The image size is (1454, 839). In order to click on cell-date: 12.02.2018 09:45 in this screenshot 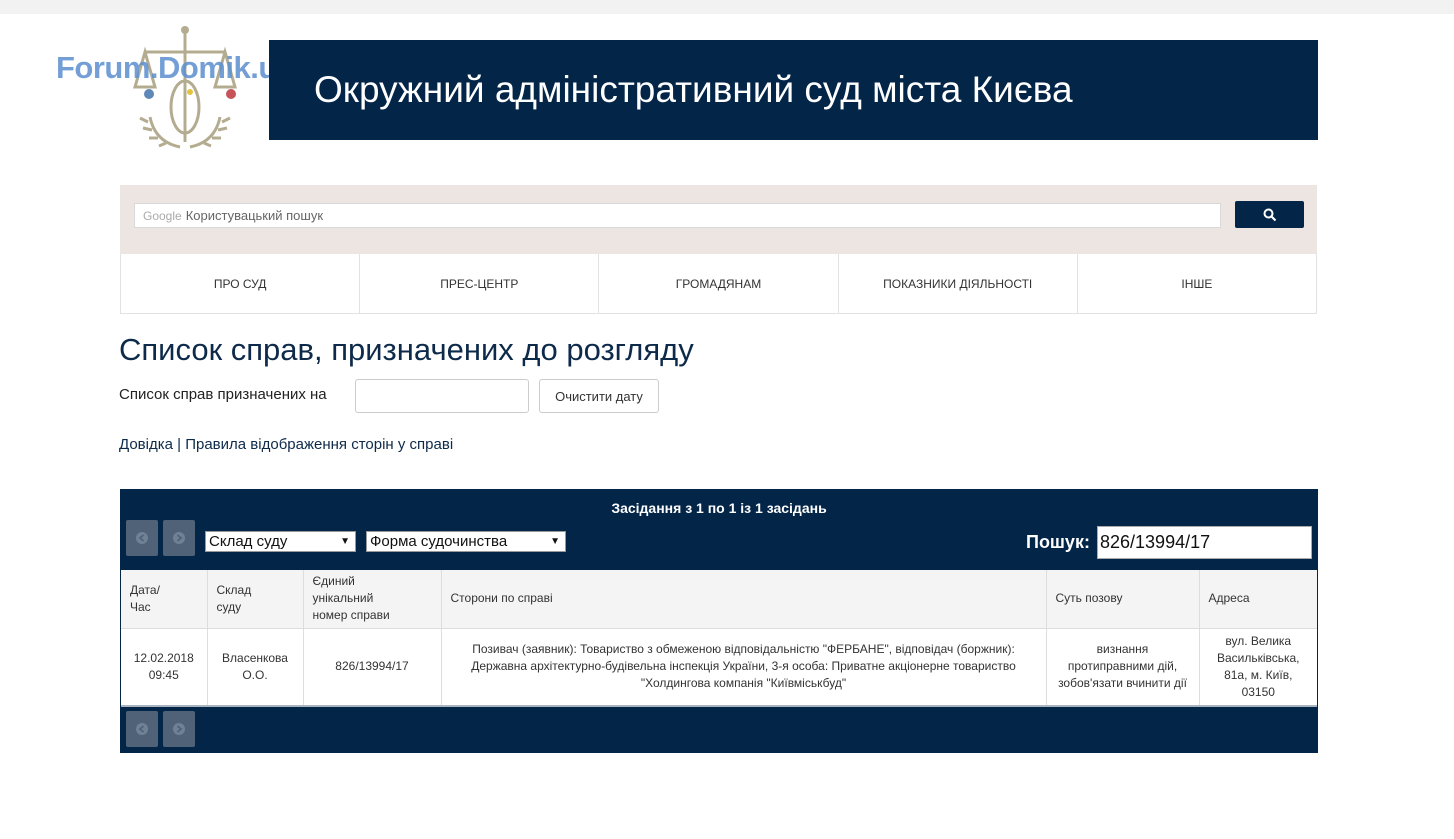, I will do `click(164, 666)`.